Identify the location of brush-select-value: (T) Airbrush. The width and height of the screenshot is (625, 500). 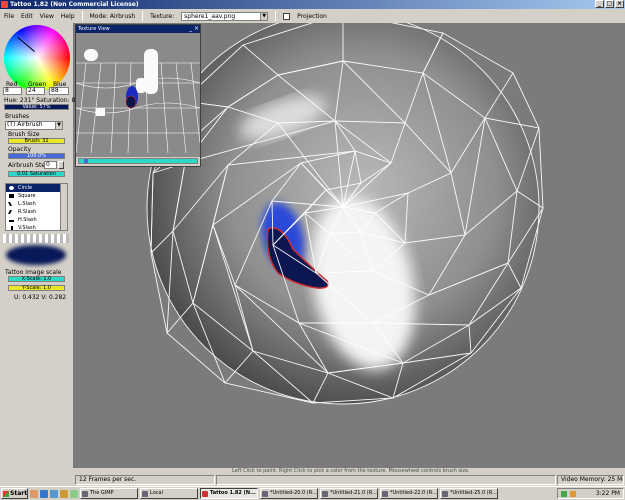
(25, 124).